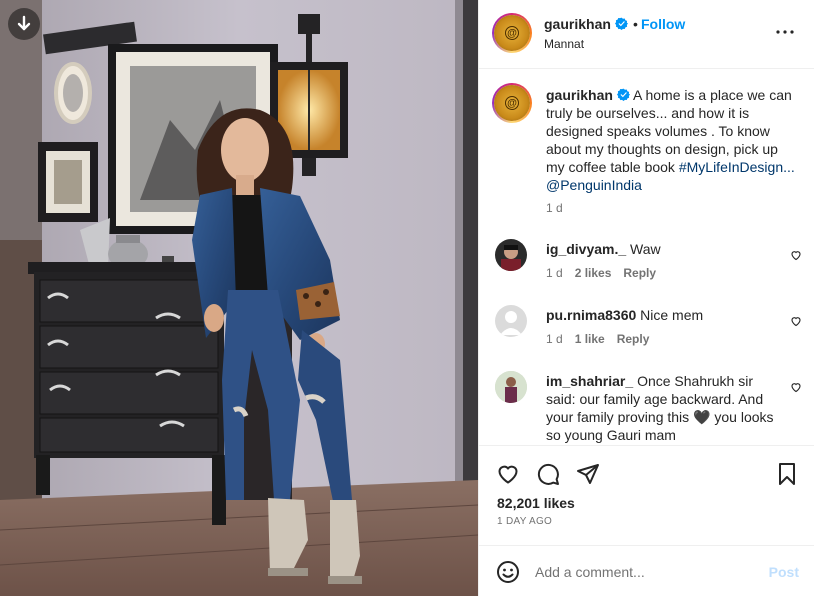  I want to click on comment-body: Waw, so click(645, 249).